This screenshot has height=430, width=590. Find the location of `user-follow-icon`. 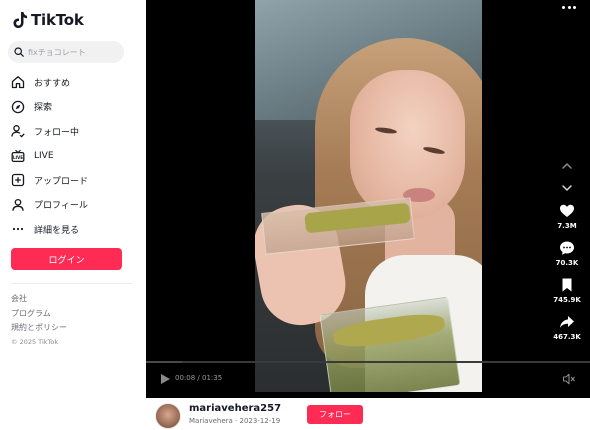

user-follow-icon is located at coordinates (18, 131).